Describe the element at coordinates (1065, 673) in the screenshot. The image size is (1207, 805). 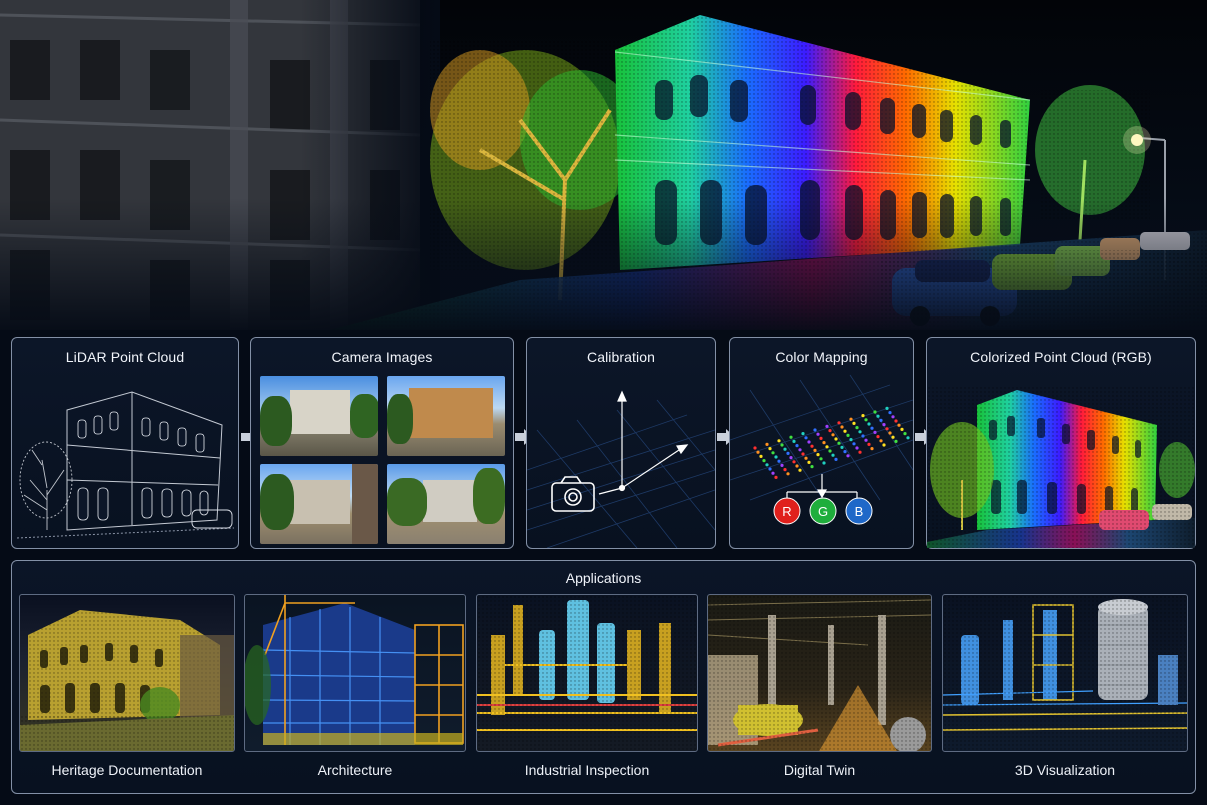
I see `visualization-image` at that location.